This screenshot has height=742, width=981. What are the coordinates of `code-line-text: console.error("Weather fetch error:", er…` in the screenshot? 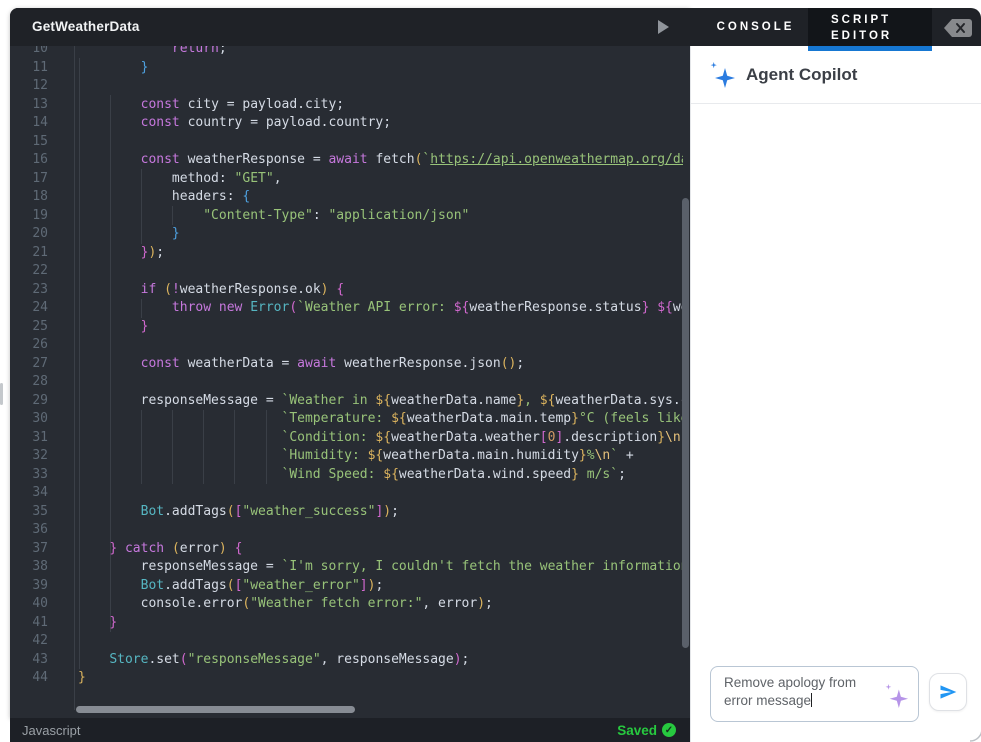 It's located at (285, 604).